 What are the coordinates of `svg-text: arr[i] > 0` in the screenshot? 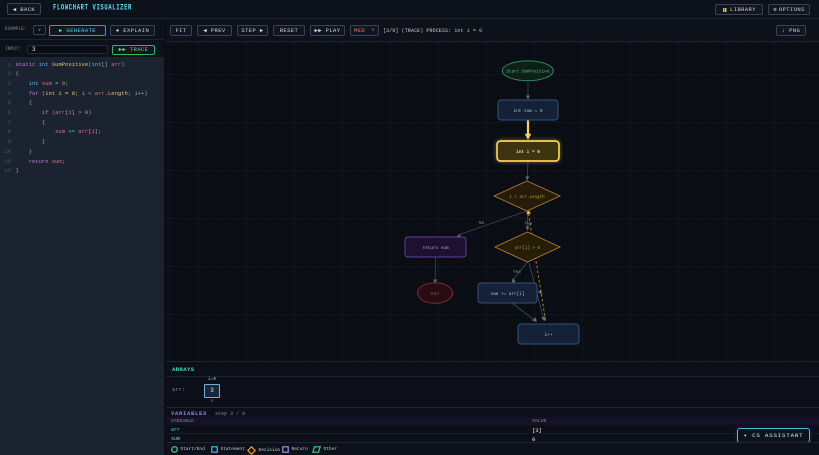 It's located at (528, 248).